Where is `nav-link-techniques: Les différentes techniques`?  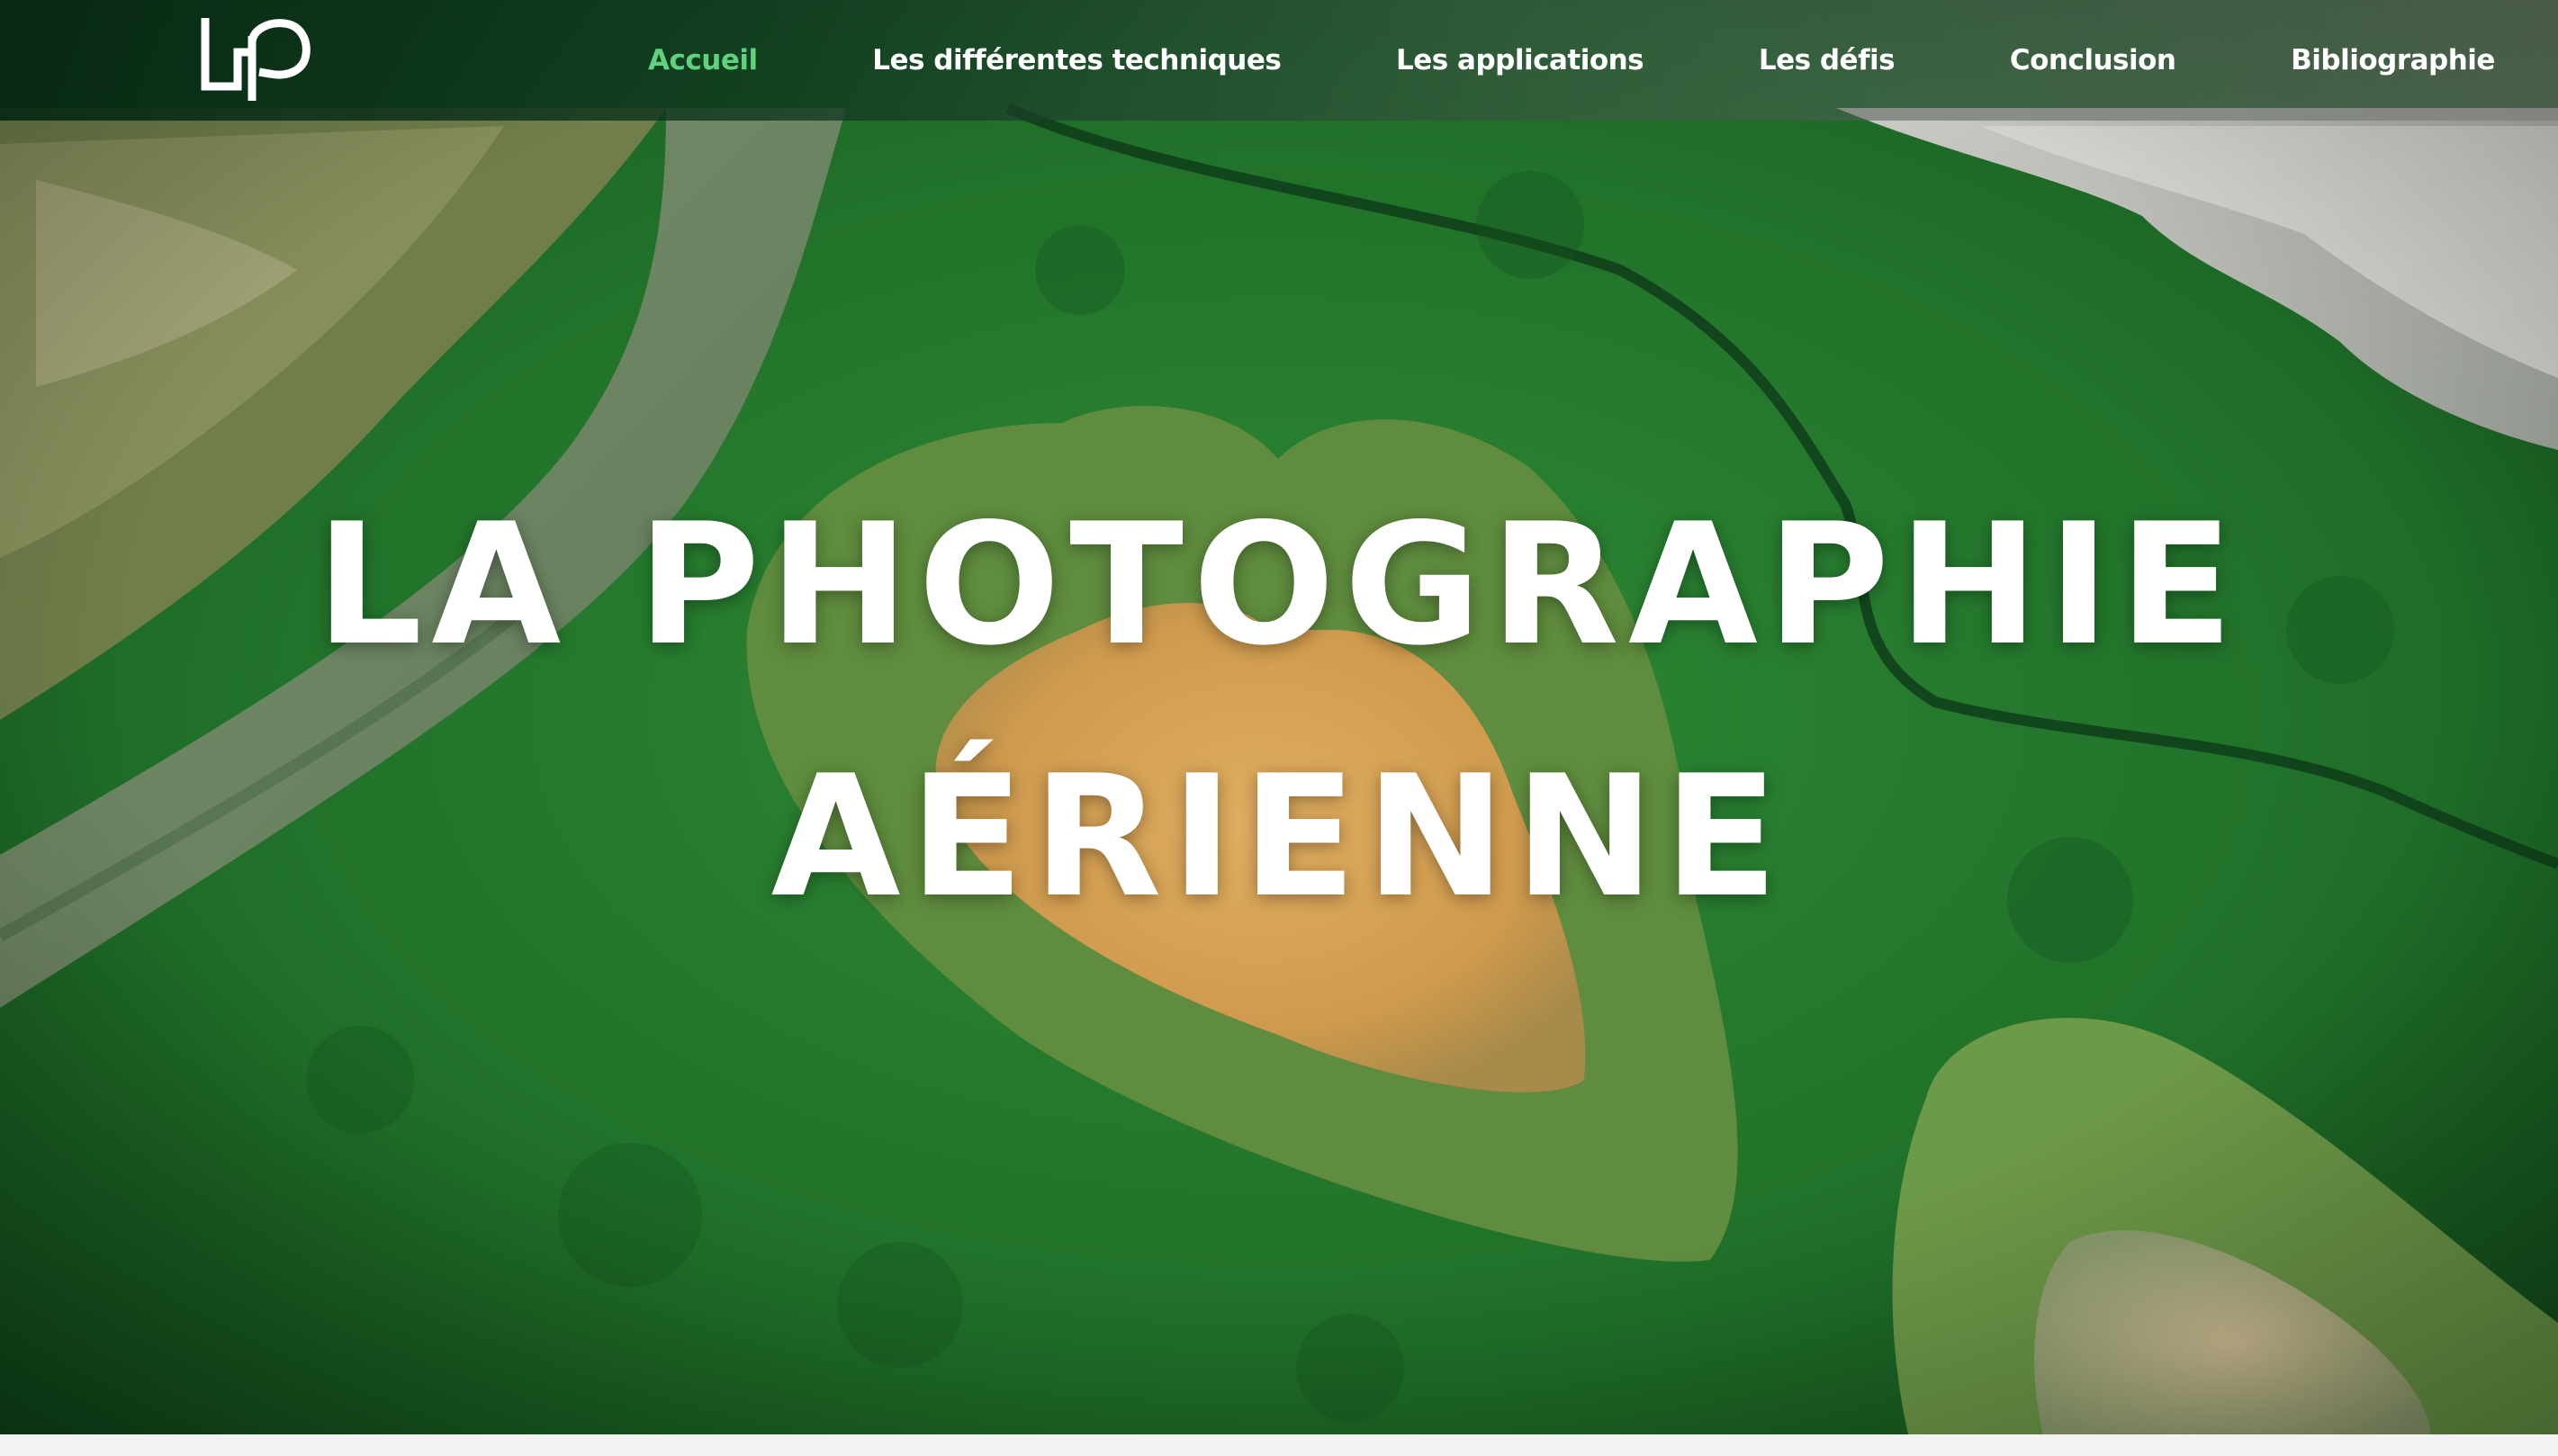 nav-link-techniques: Les différentes techniques is located at coordinates (1077, 60).